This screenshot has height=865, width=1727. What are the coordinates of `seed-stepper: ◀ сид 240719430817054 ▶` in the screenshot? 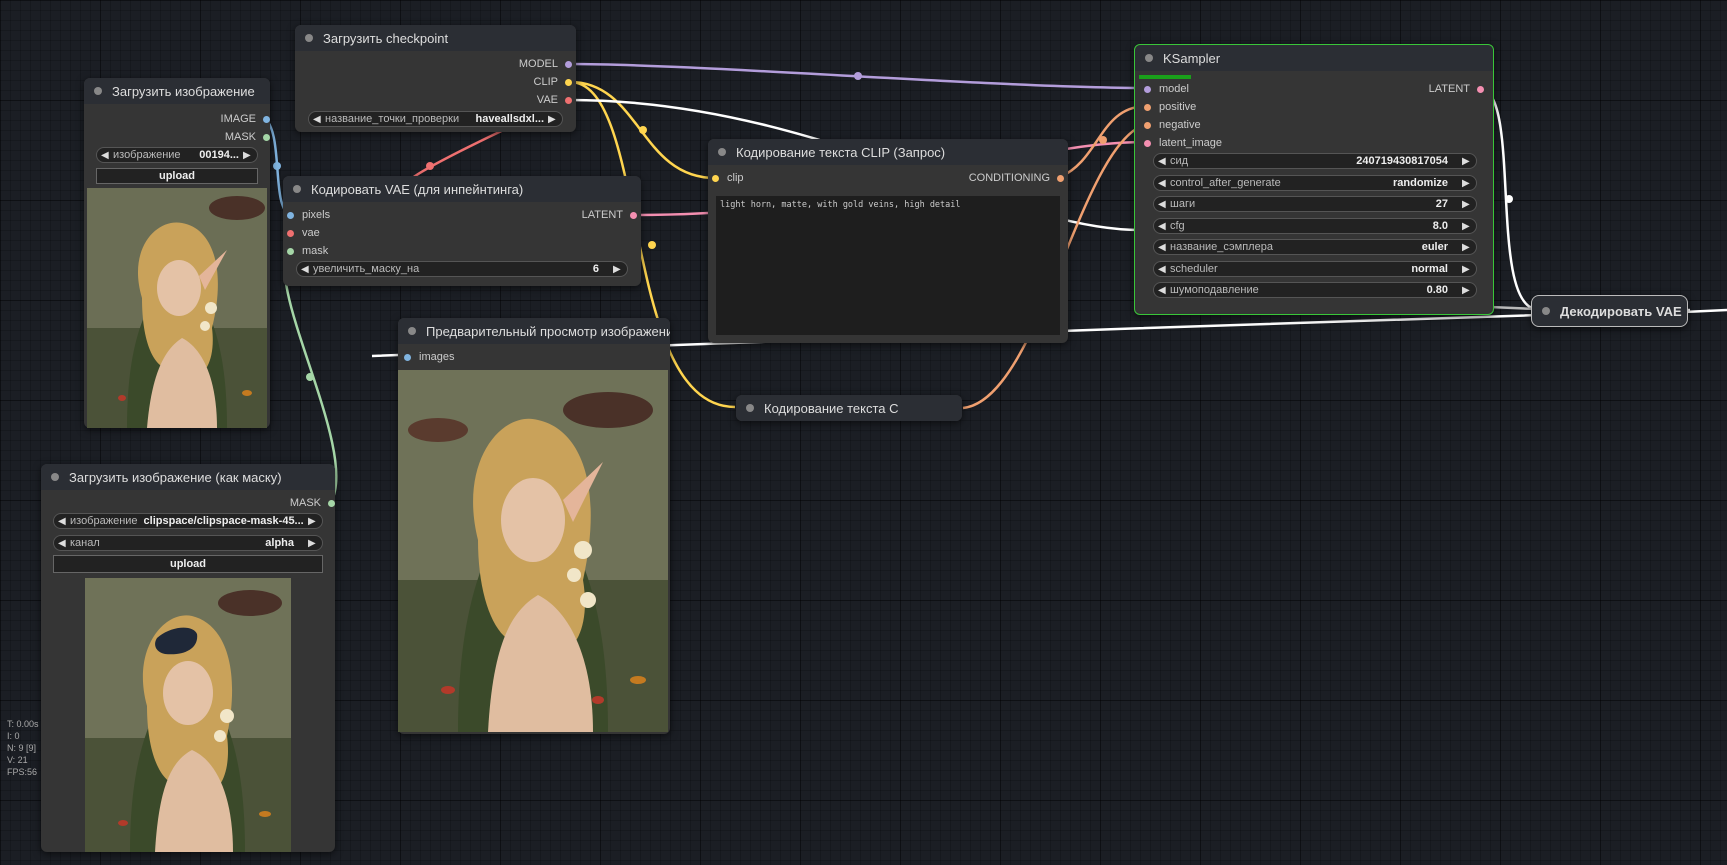 It's located at (1315, 161).